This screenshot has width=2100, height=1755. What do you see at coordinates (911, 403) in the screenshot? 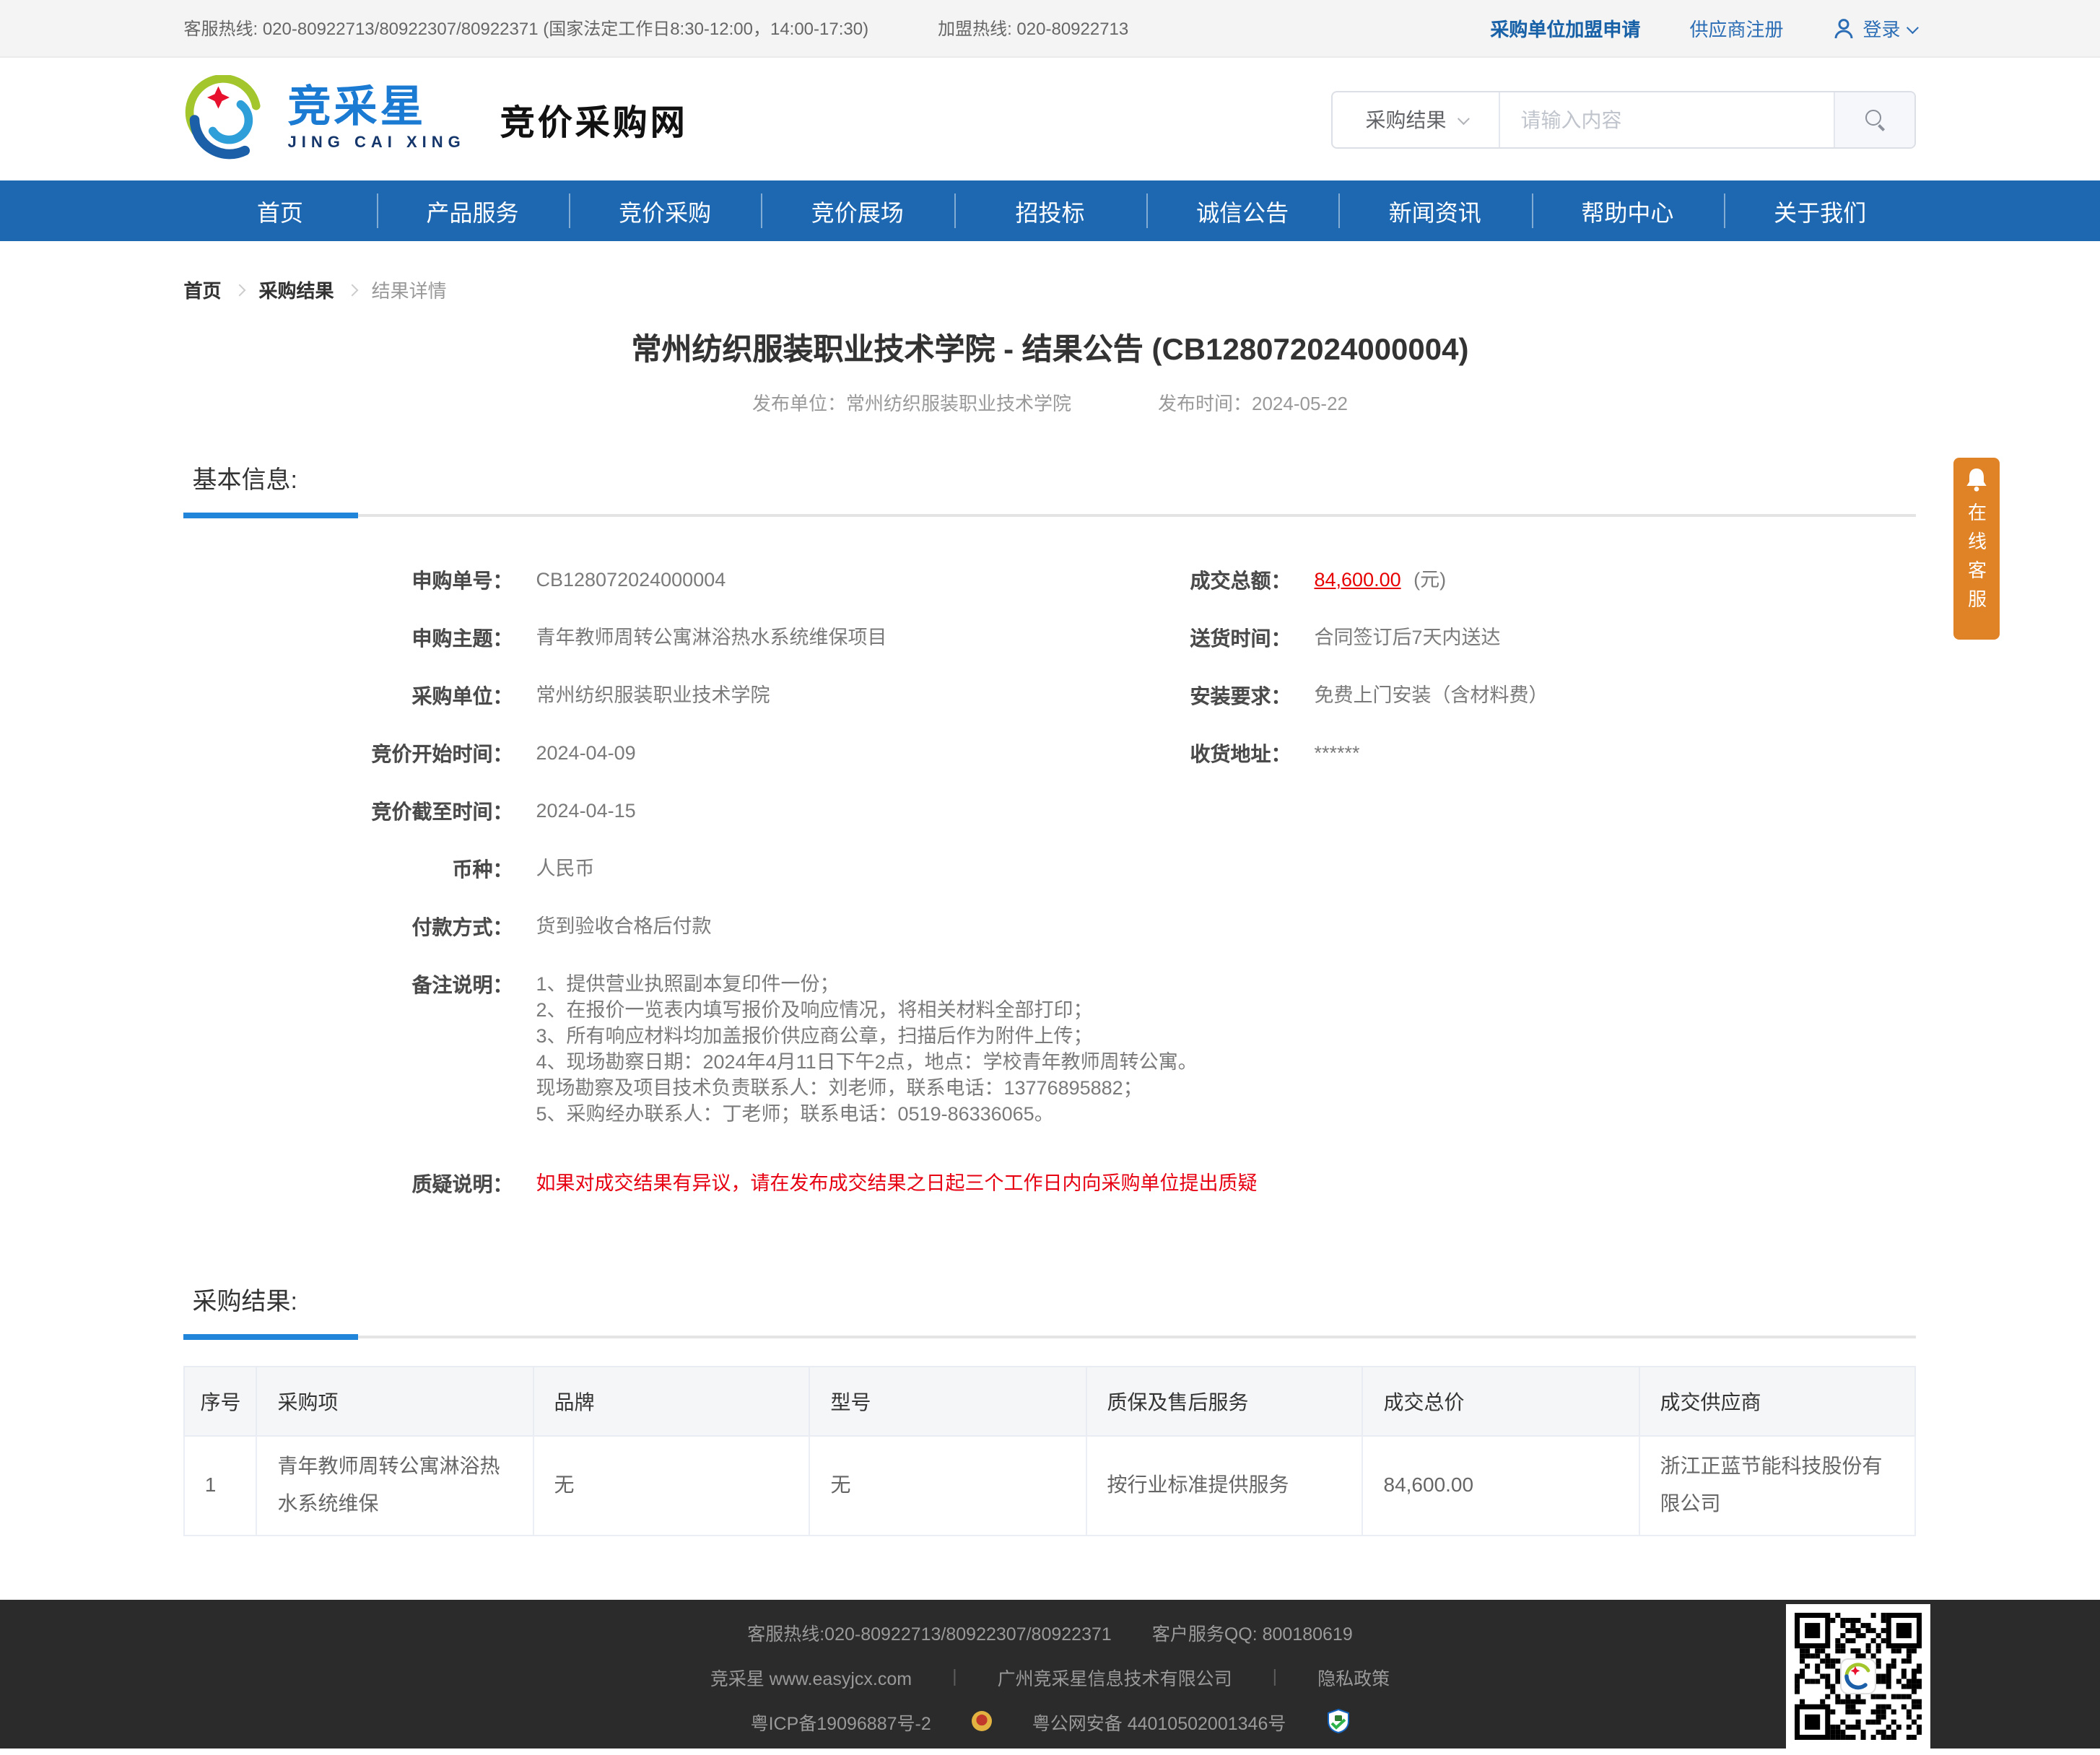
I see `publish-unit: 发布单位：常州纺织服装职业技术学院` at bounding box center [911, 403].